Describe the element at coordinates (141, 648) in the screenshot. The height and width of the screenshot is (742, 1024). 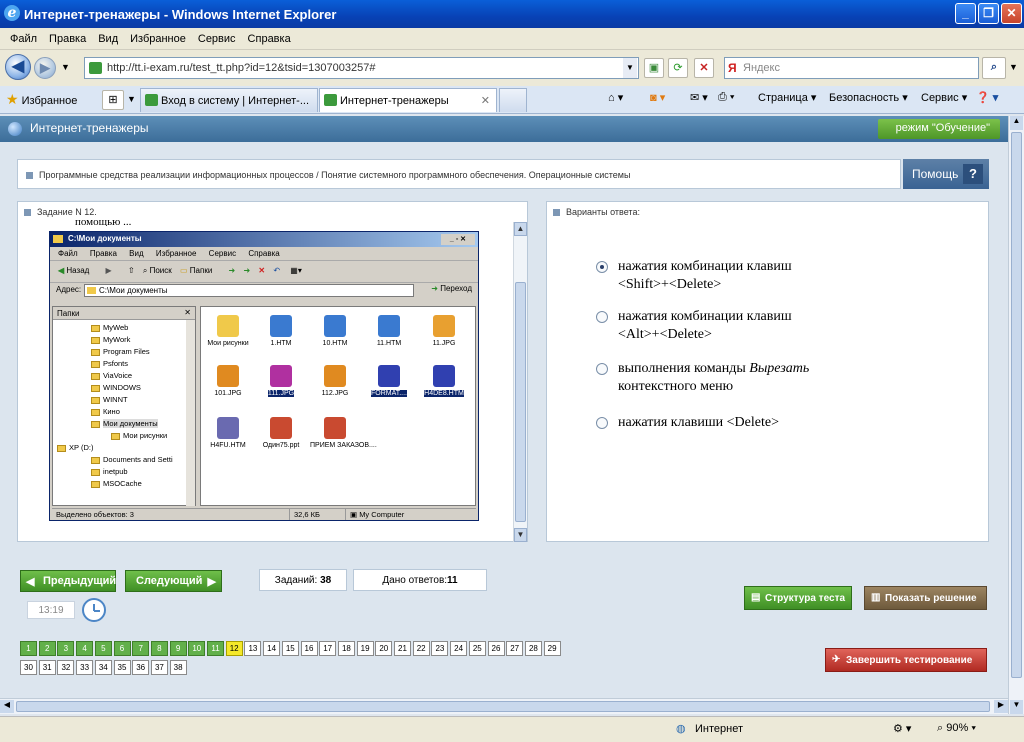
I see `question-number-button: 7` at that location.